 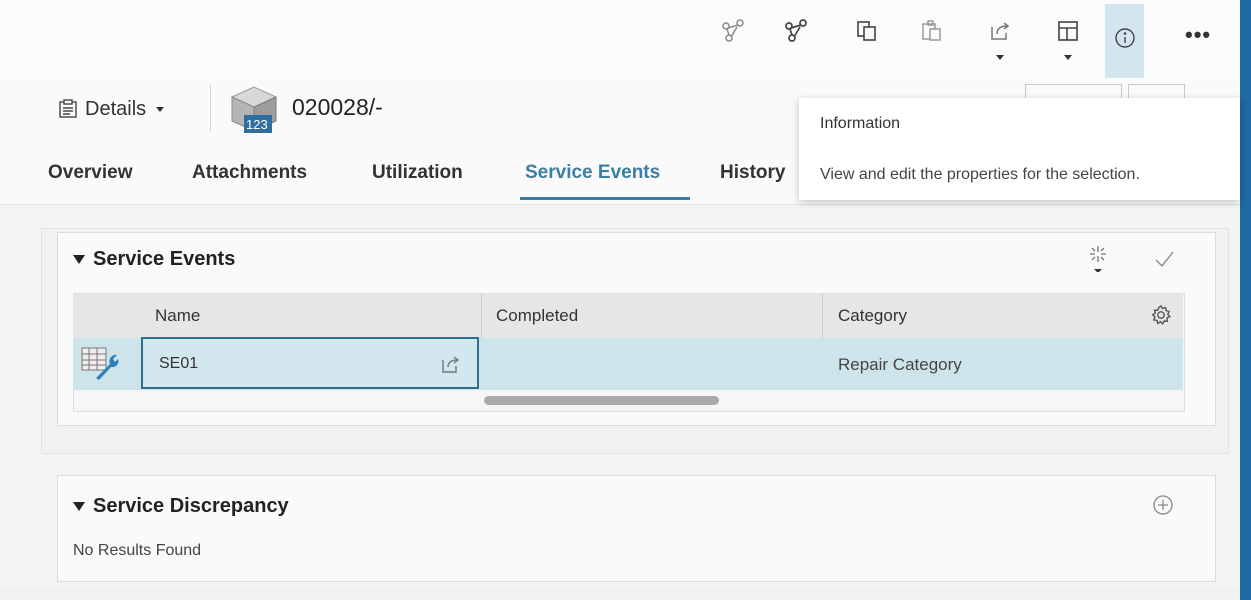 I want to click on column-header-completed: Completed, so click(x=537, y=316).